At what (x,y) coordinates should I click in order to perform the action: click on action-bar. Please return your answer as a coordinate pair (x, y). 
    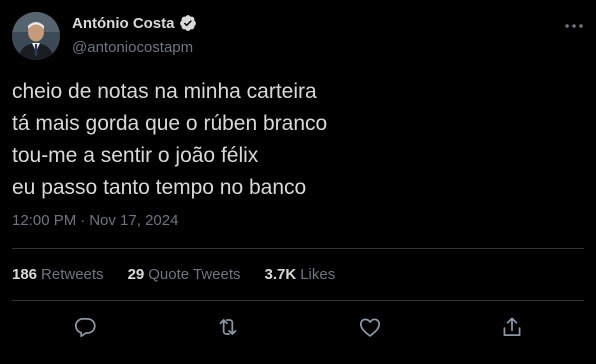
    Looking at the image, I should click on (298, 327).